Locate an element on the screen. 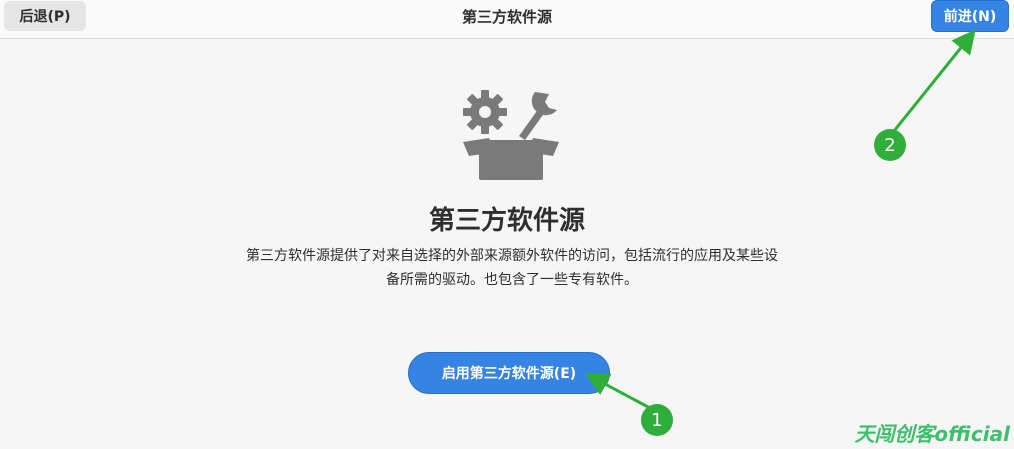 Image resolution: width=1014 pixels, height=449 pixels. description-line-2: 备所需的驱动。也包含了一些专有软件。 is located at coordinates (512, 280).